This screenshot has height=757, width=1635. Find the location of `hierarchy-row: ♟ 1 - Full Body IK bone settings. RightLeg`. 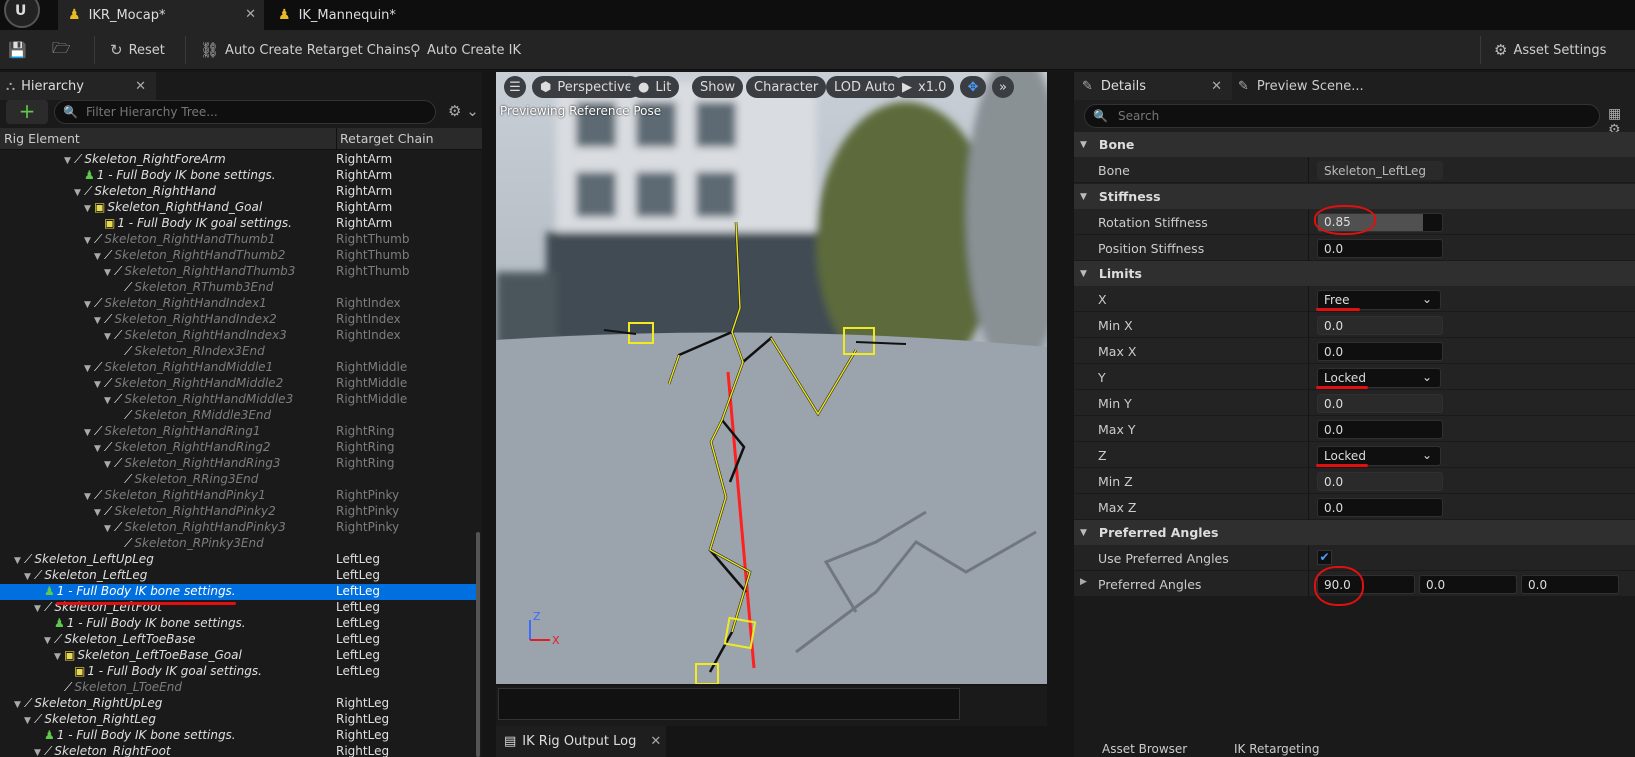

hierarchy-row: ♟ 1 - Full Body IK bone settings. RightLeg is located at coordinates (238, 736).